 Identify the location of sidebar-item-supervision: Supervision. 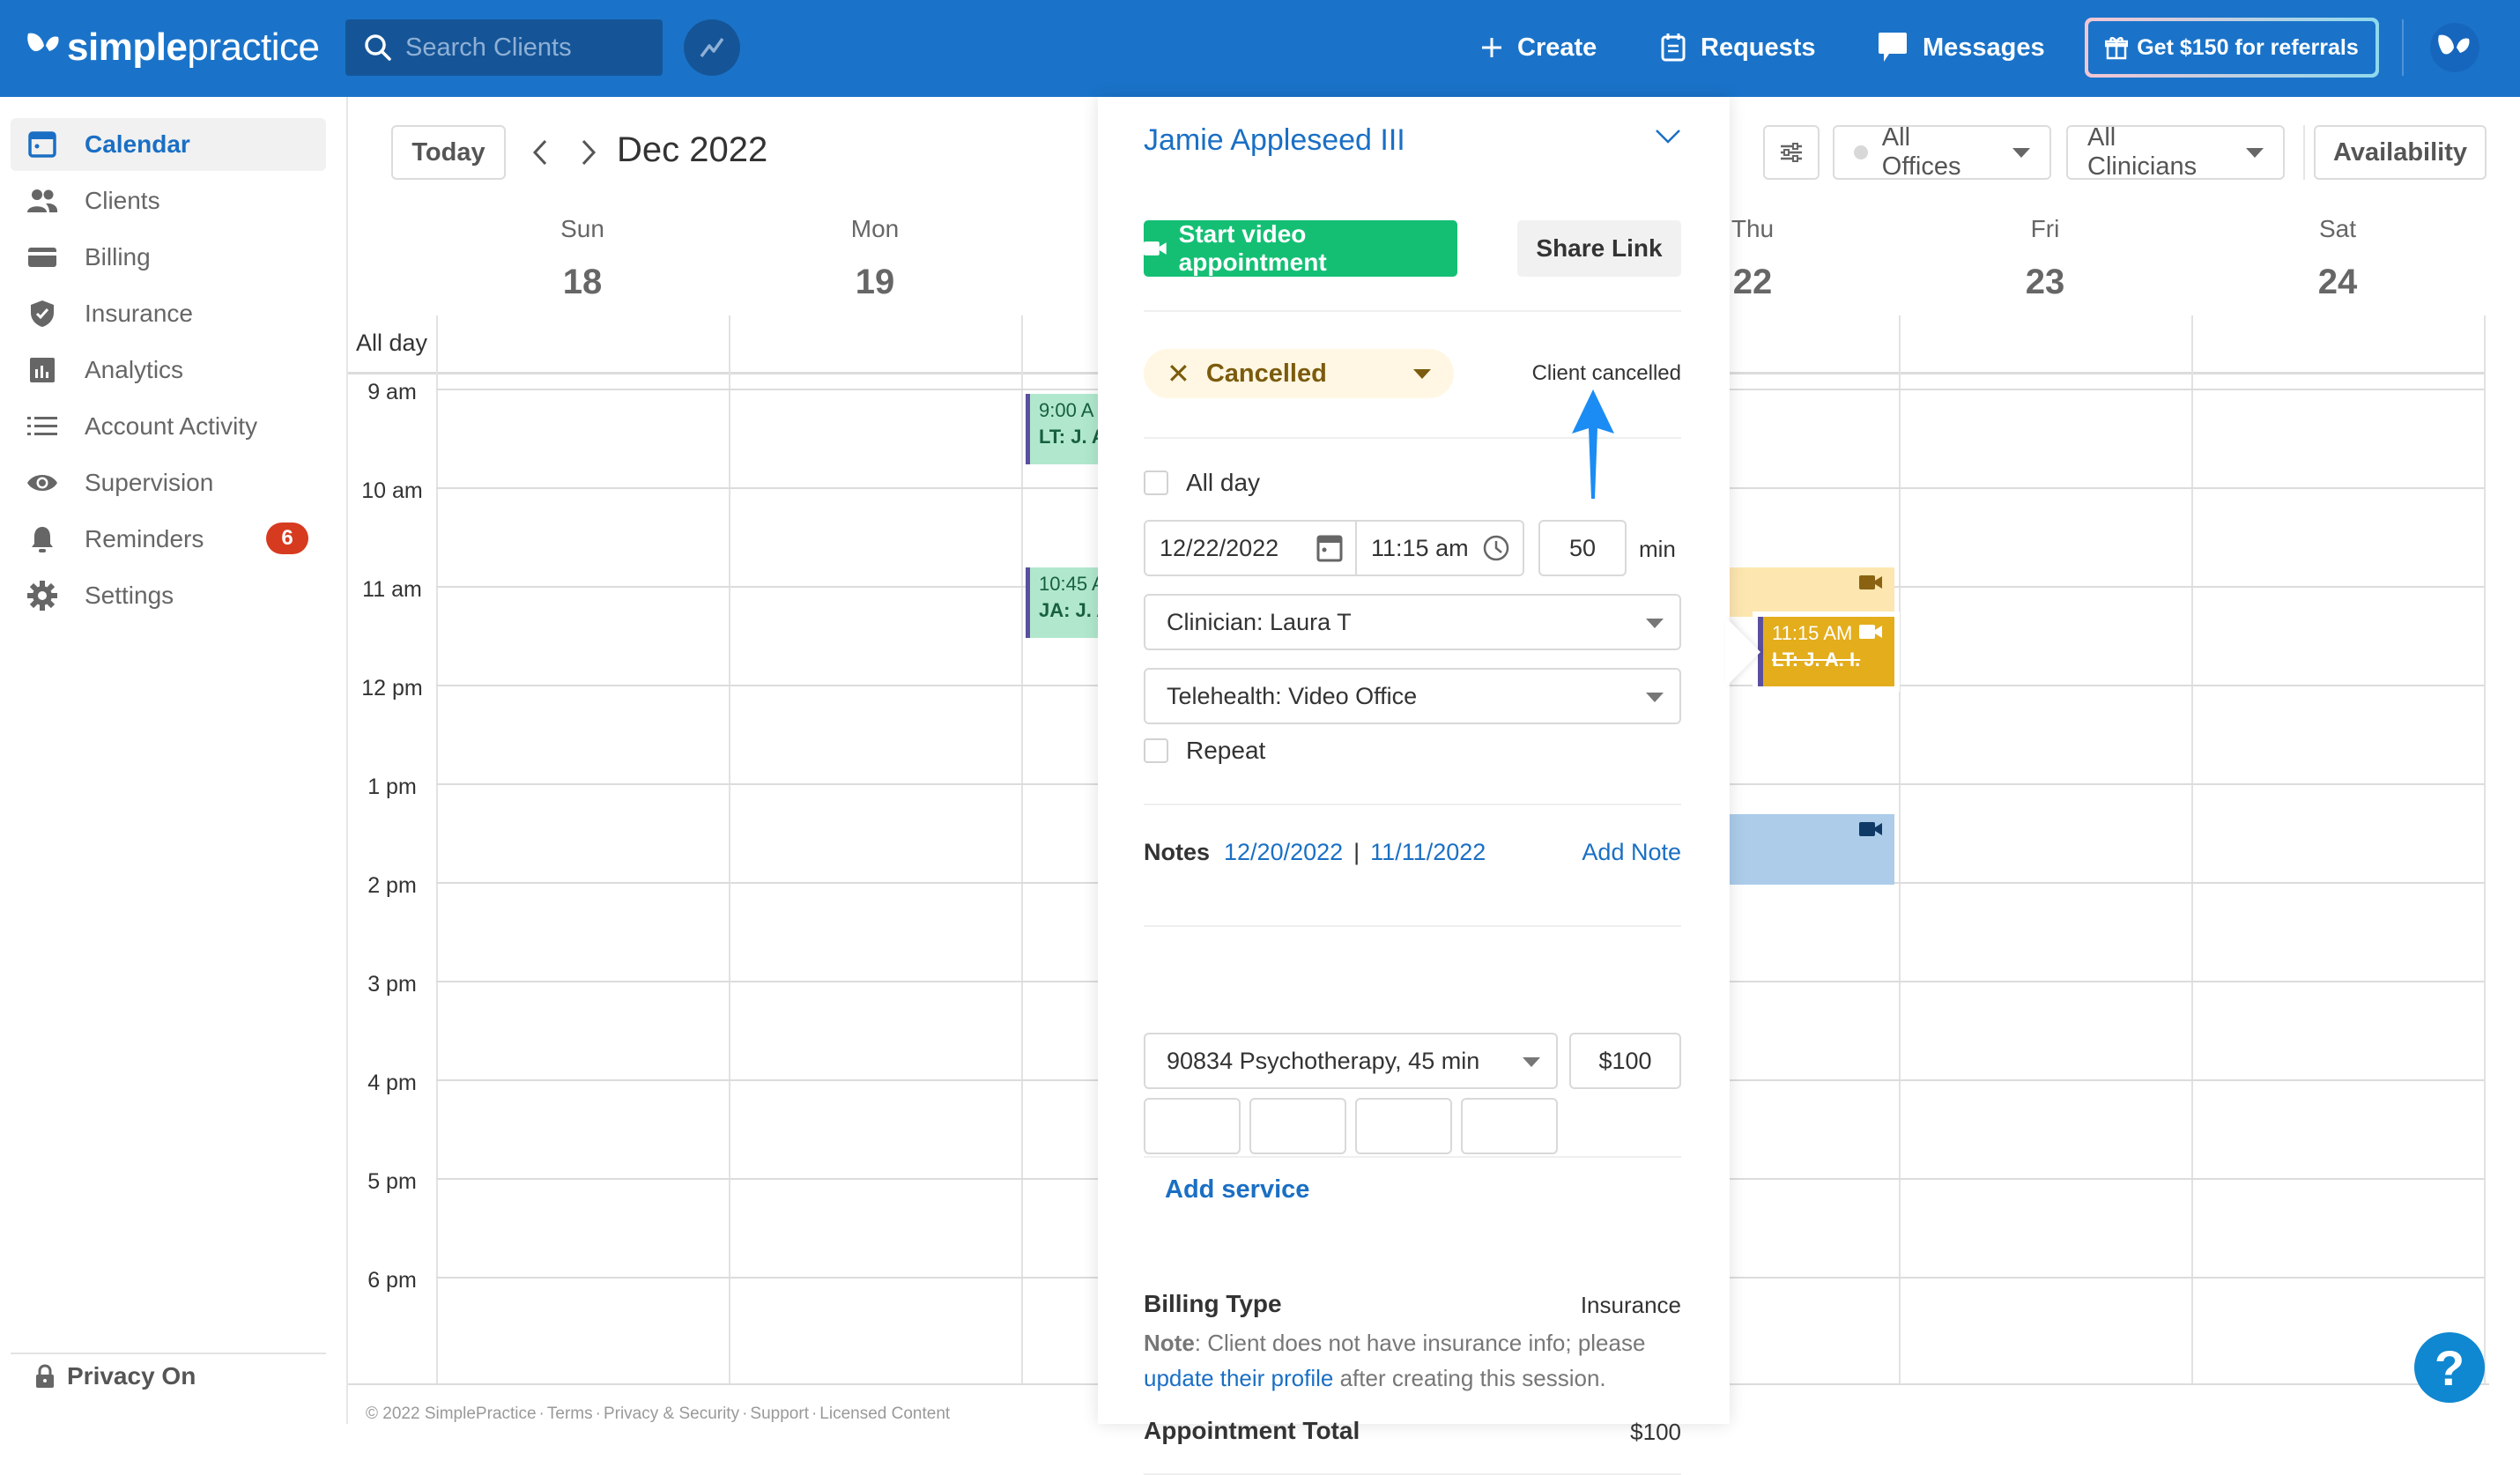
(168, 482).